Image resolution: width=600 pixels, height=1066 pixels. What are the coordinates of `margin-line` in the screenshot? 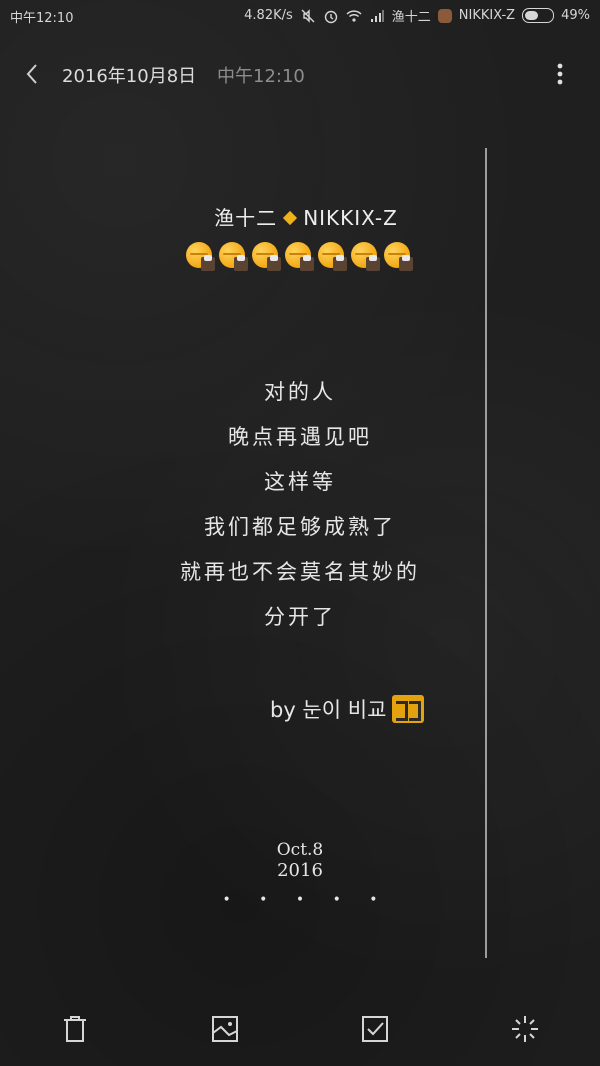 It's located at (486, 553).